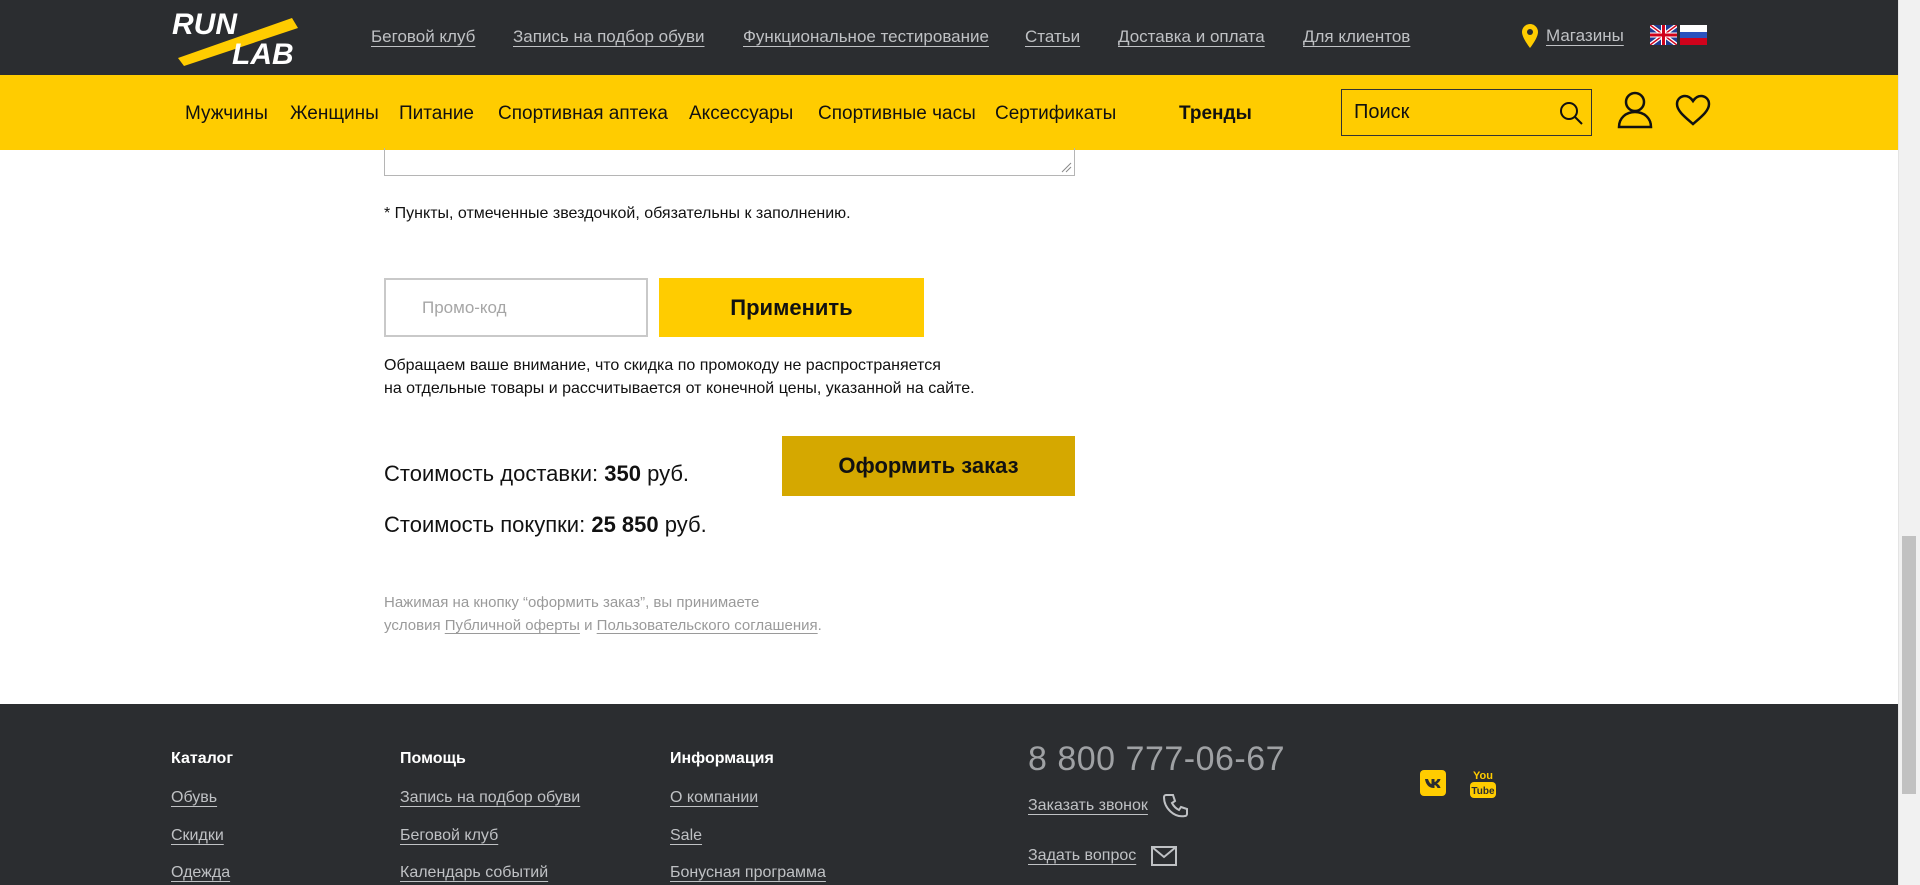 This screenshot has width=1920, height=885. Describe the element at coordinates (625, 524) in the screenshot. I see `purchase-cost-value: 25 850` at that location.